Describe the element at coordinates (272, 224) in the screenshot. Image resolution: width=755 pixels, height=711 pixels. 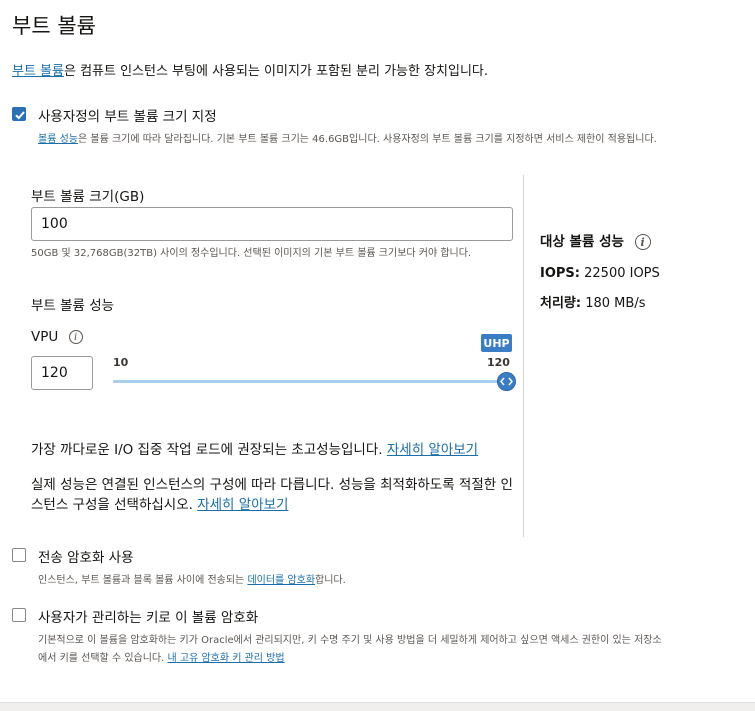
I see `boot-volume-size-input: 100` at that location.